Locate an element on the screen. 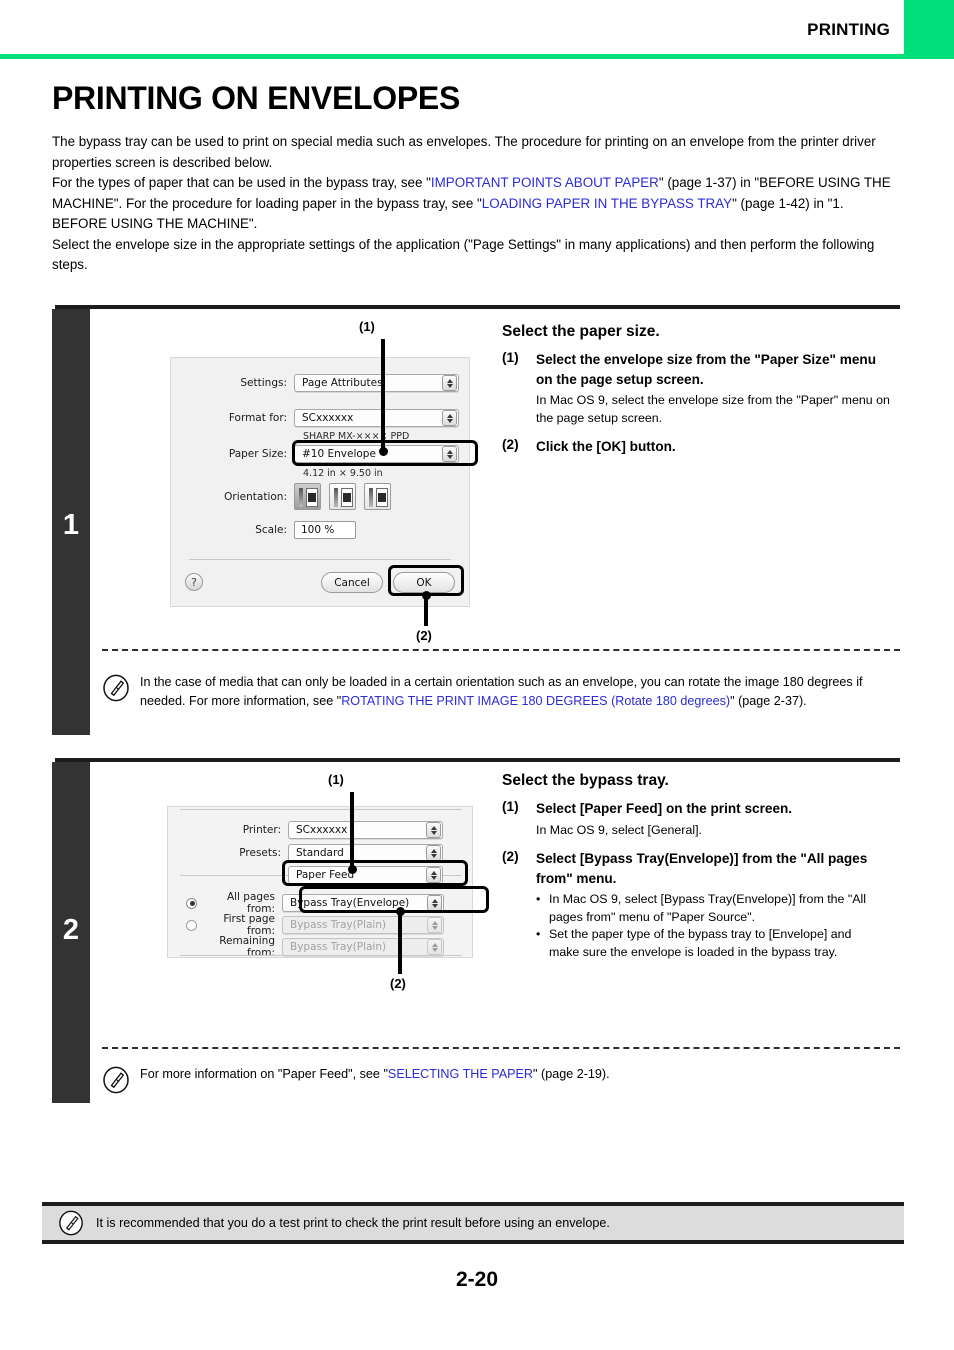 Image resolution: width=954 pixels, height=1350 pixels. format-for-label: Format for: is located at coordinates (257, 418).